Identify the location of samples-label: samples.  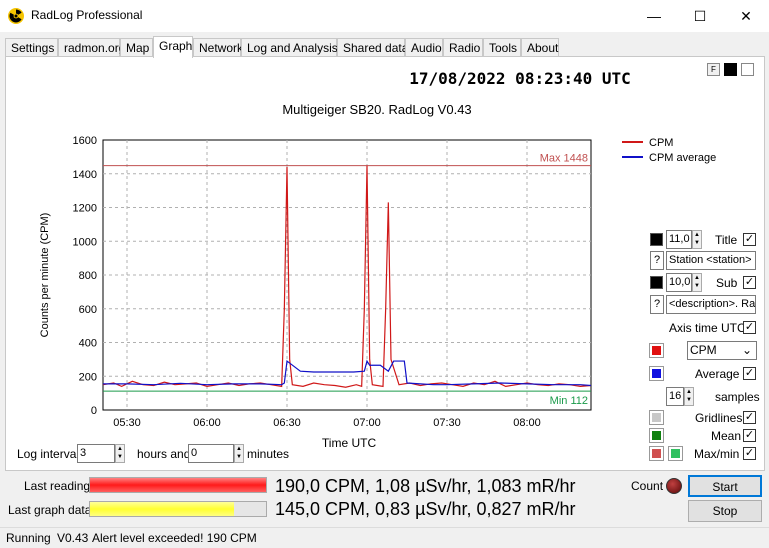
(737, 397).